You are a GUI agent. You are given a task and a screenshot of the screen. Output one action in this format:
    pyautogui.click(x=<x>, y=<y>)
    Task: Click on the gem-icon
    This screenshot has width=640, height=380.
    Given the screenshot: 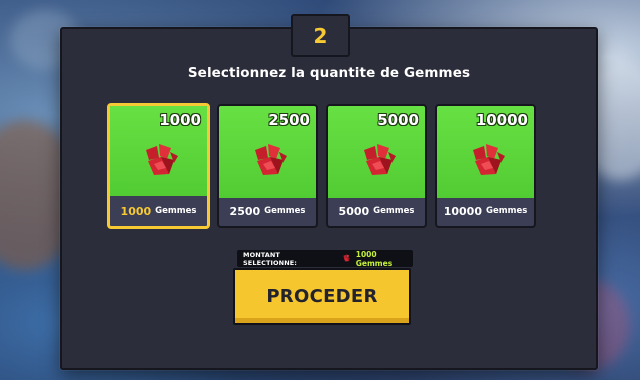 What is the action you would take?
    pyautogui.click(x=346, y=258)
    